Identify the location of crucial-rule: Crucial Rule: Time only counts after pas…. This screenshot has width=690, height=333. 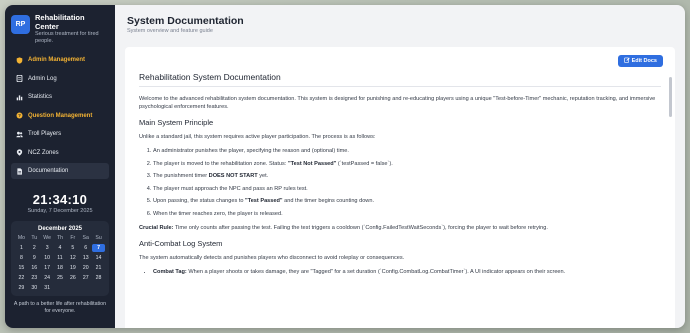
(343, 227).